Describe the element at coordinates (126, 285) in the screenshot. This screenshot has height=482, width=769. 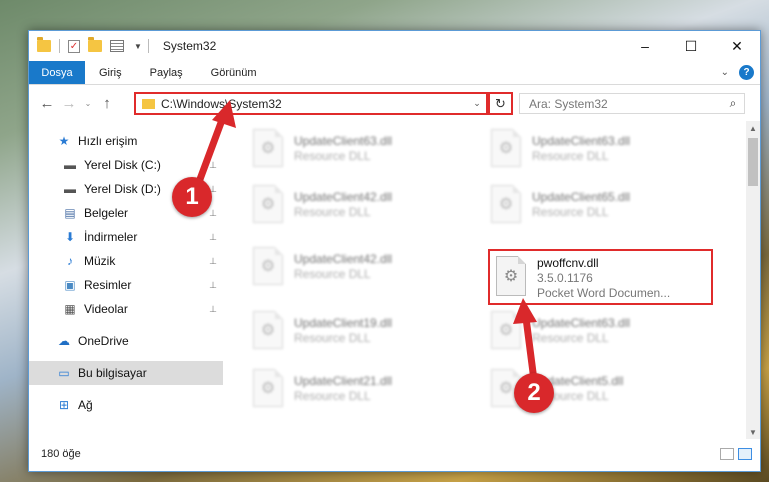
I see `sidebar-item: ▣ Resimler ⊥` at that location.